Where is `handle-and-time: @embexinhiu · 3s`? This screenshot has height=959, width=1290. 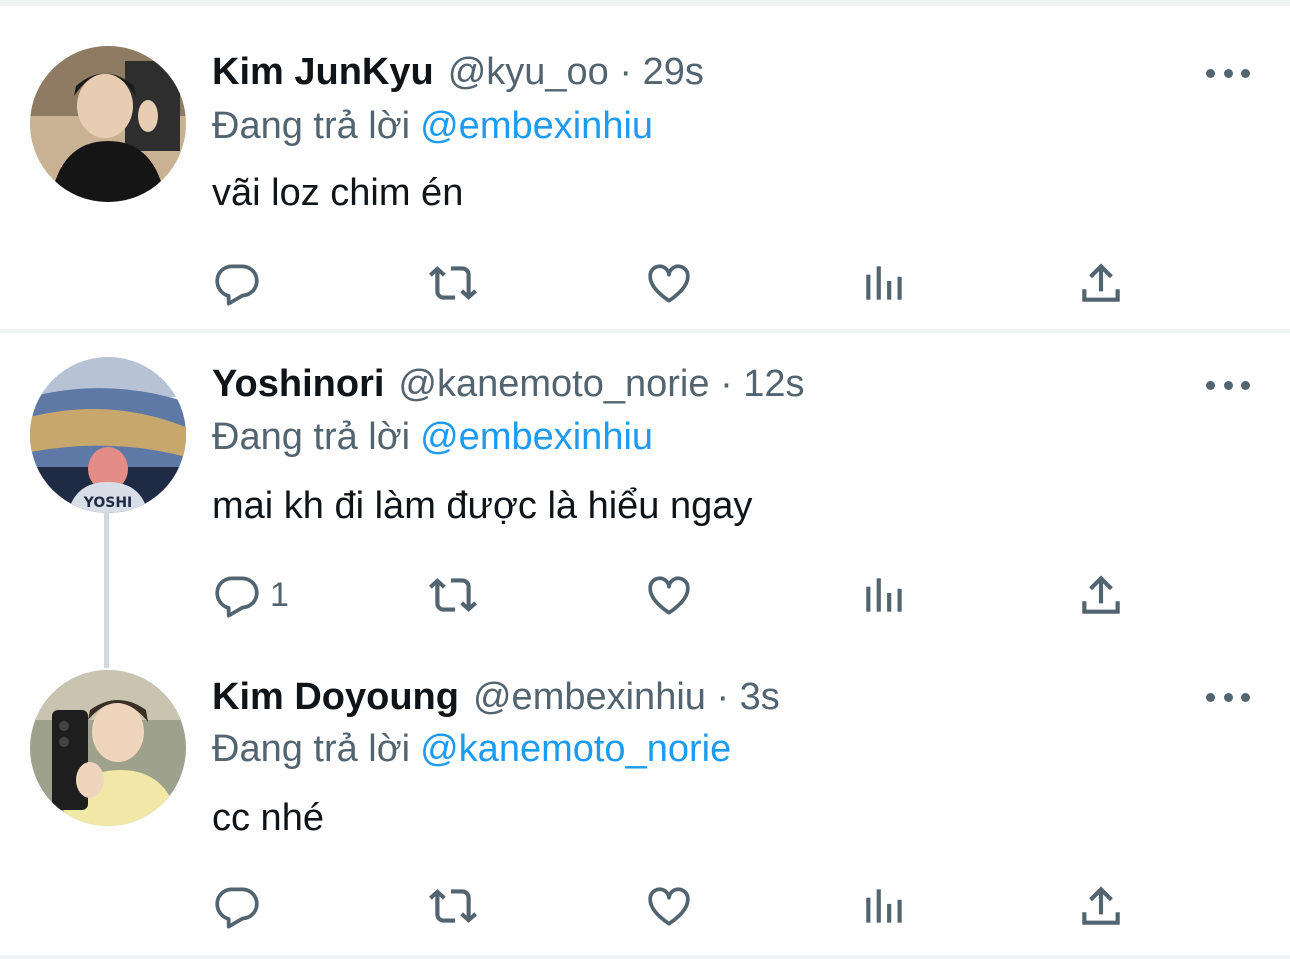 handle-and-time: @embexinhiu · 3s is located at coordinates (626, 697).